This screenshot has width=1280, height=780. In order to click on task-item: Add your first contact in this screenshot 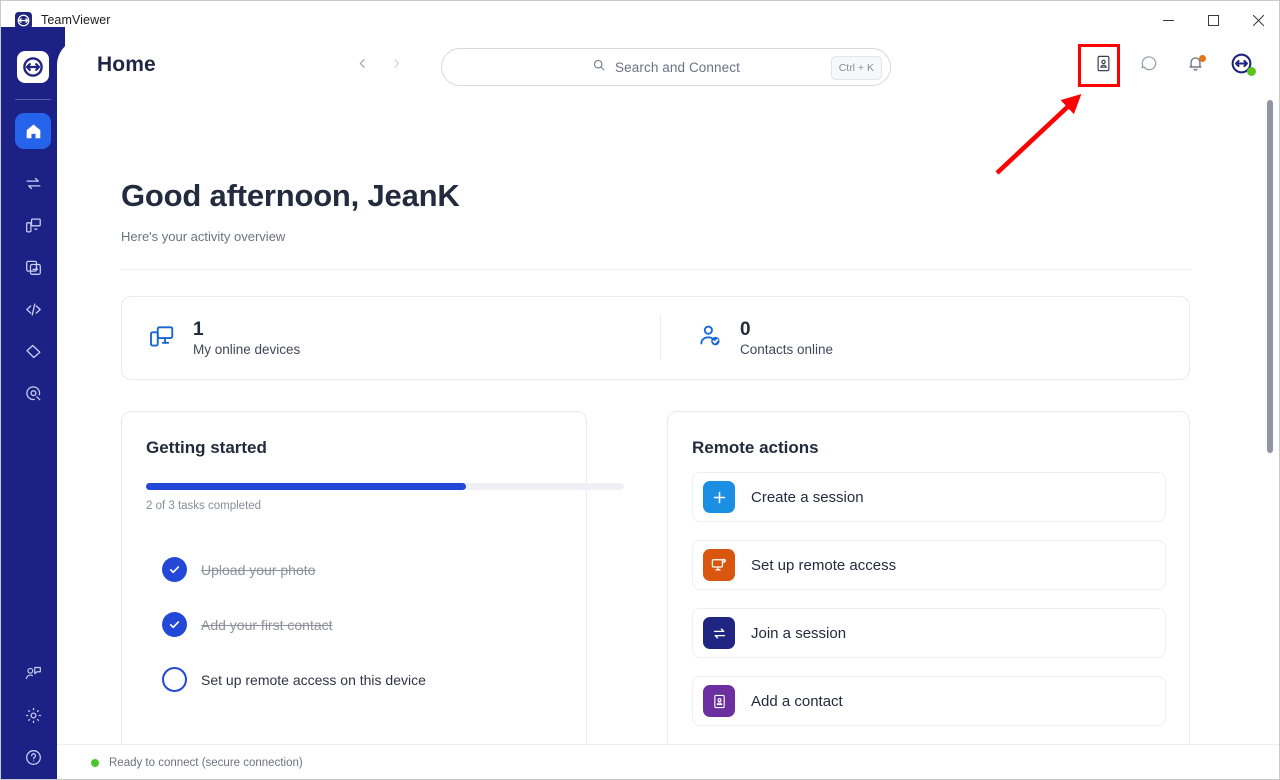, I will do `click(247, 624)`.